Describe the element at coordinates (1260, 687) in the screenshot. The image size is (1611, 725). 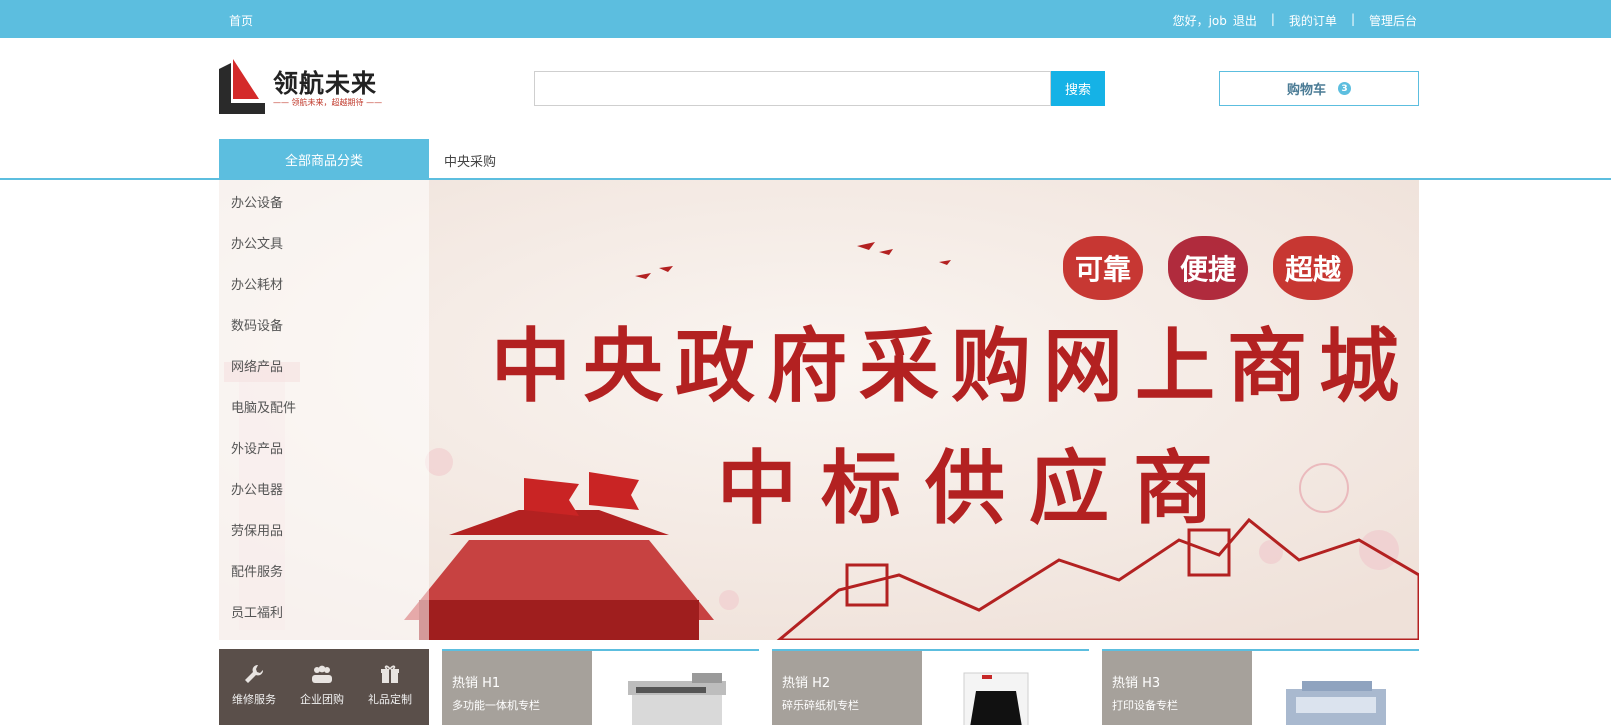
I see `hot-card: 热销 H3 打印设备专栏` at that location.